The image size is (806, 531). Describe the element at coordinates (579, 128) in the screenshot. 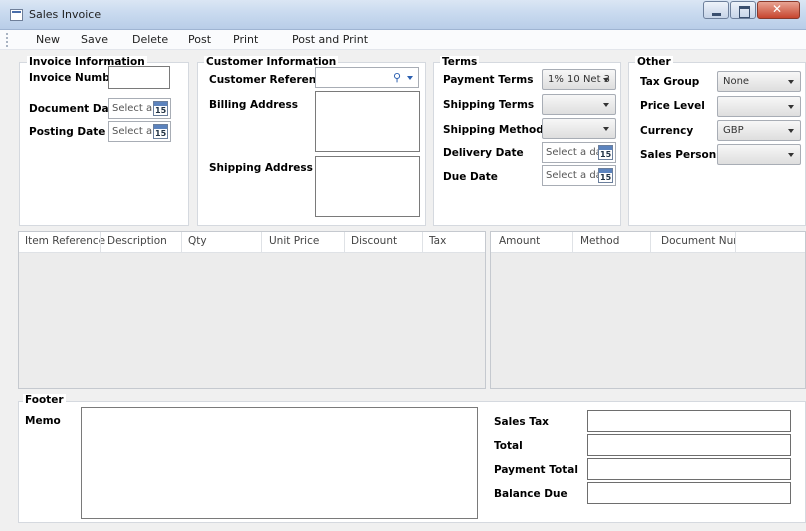

I see `shipping-method-select` at that location.